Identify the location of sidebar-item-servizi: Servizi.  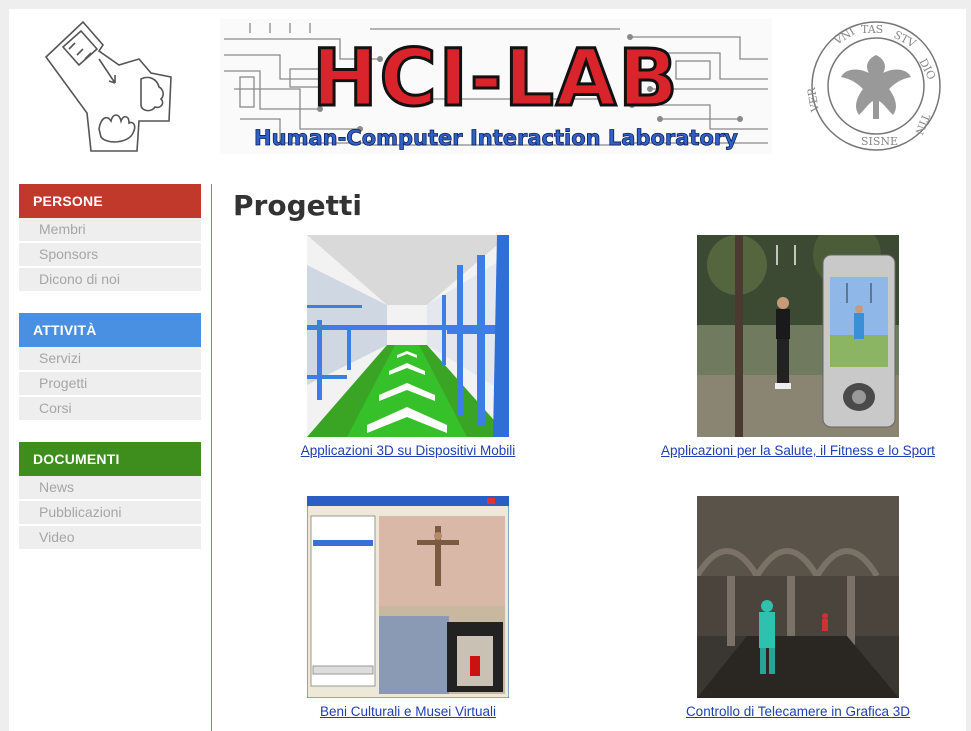
(110, 359).